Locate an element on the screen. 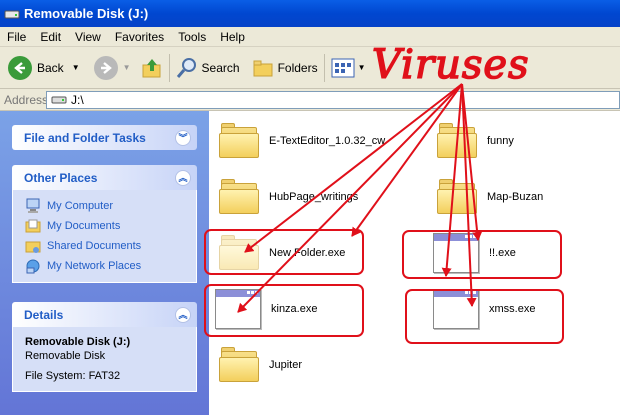  up-folder-icon is located at coordinates (151, 67).